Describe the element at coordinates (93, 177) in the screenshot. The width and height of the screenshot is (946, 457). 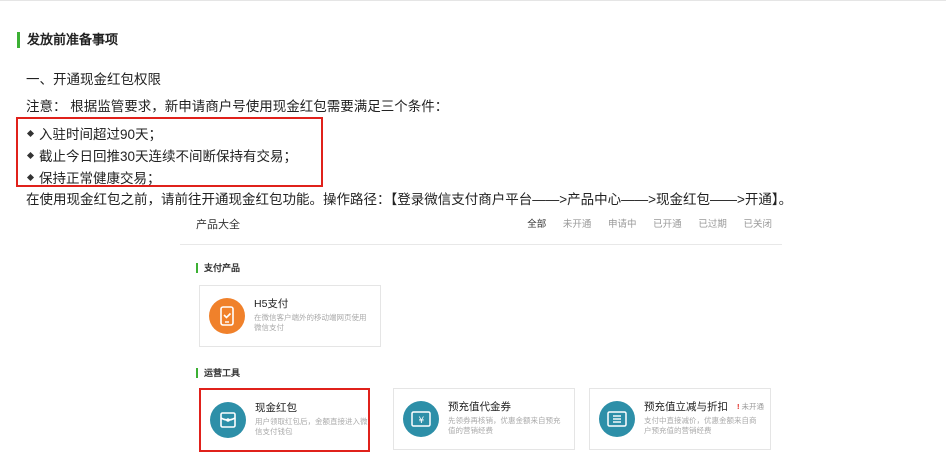
I see `condition-item: 保持正常健康交易；` at that location.